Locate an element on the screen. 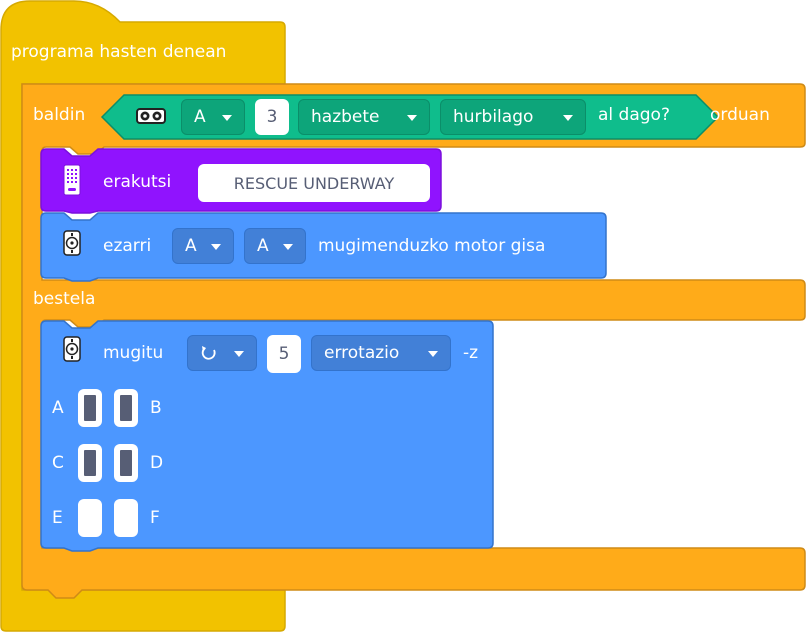  port-toggle-e is located at coordinates (90, 518).